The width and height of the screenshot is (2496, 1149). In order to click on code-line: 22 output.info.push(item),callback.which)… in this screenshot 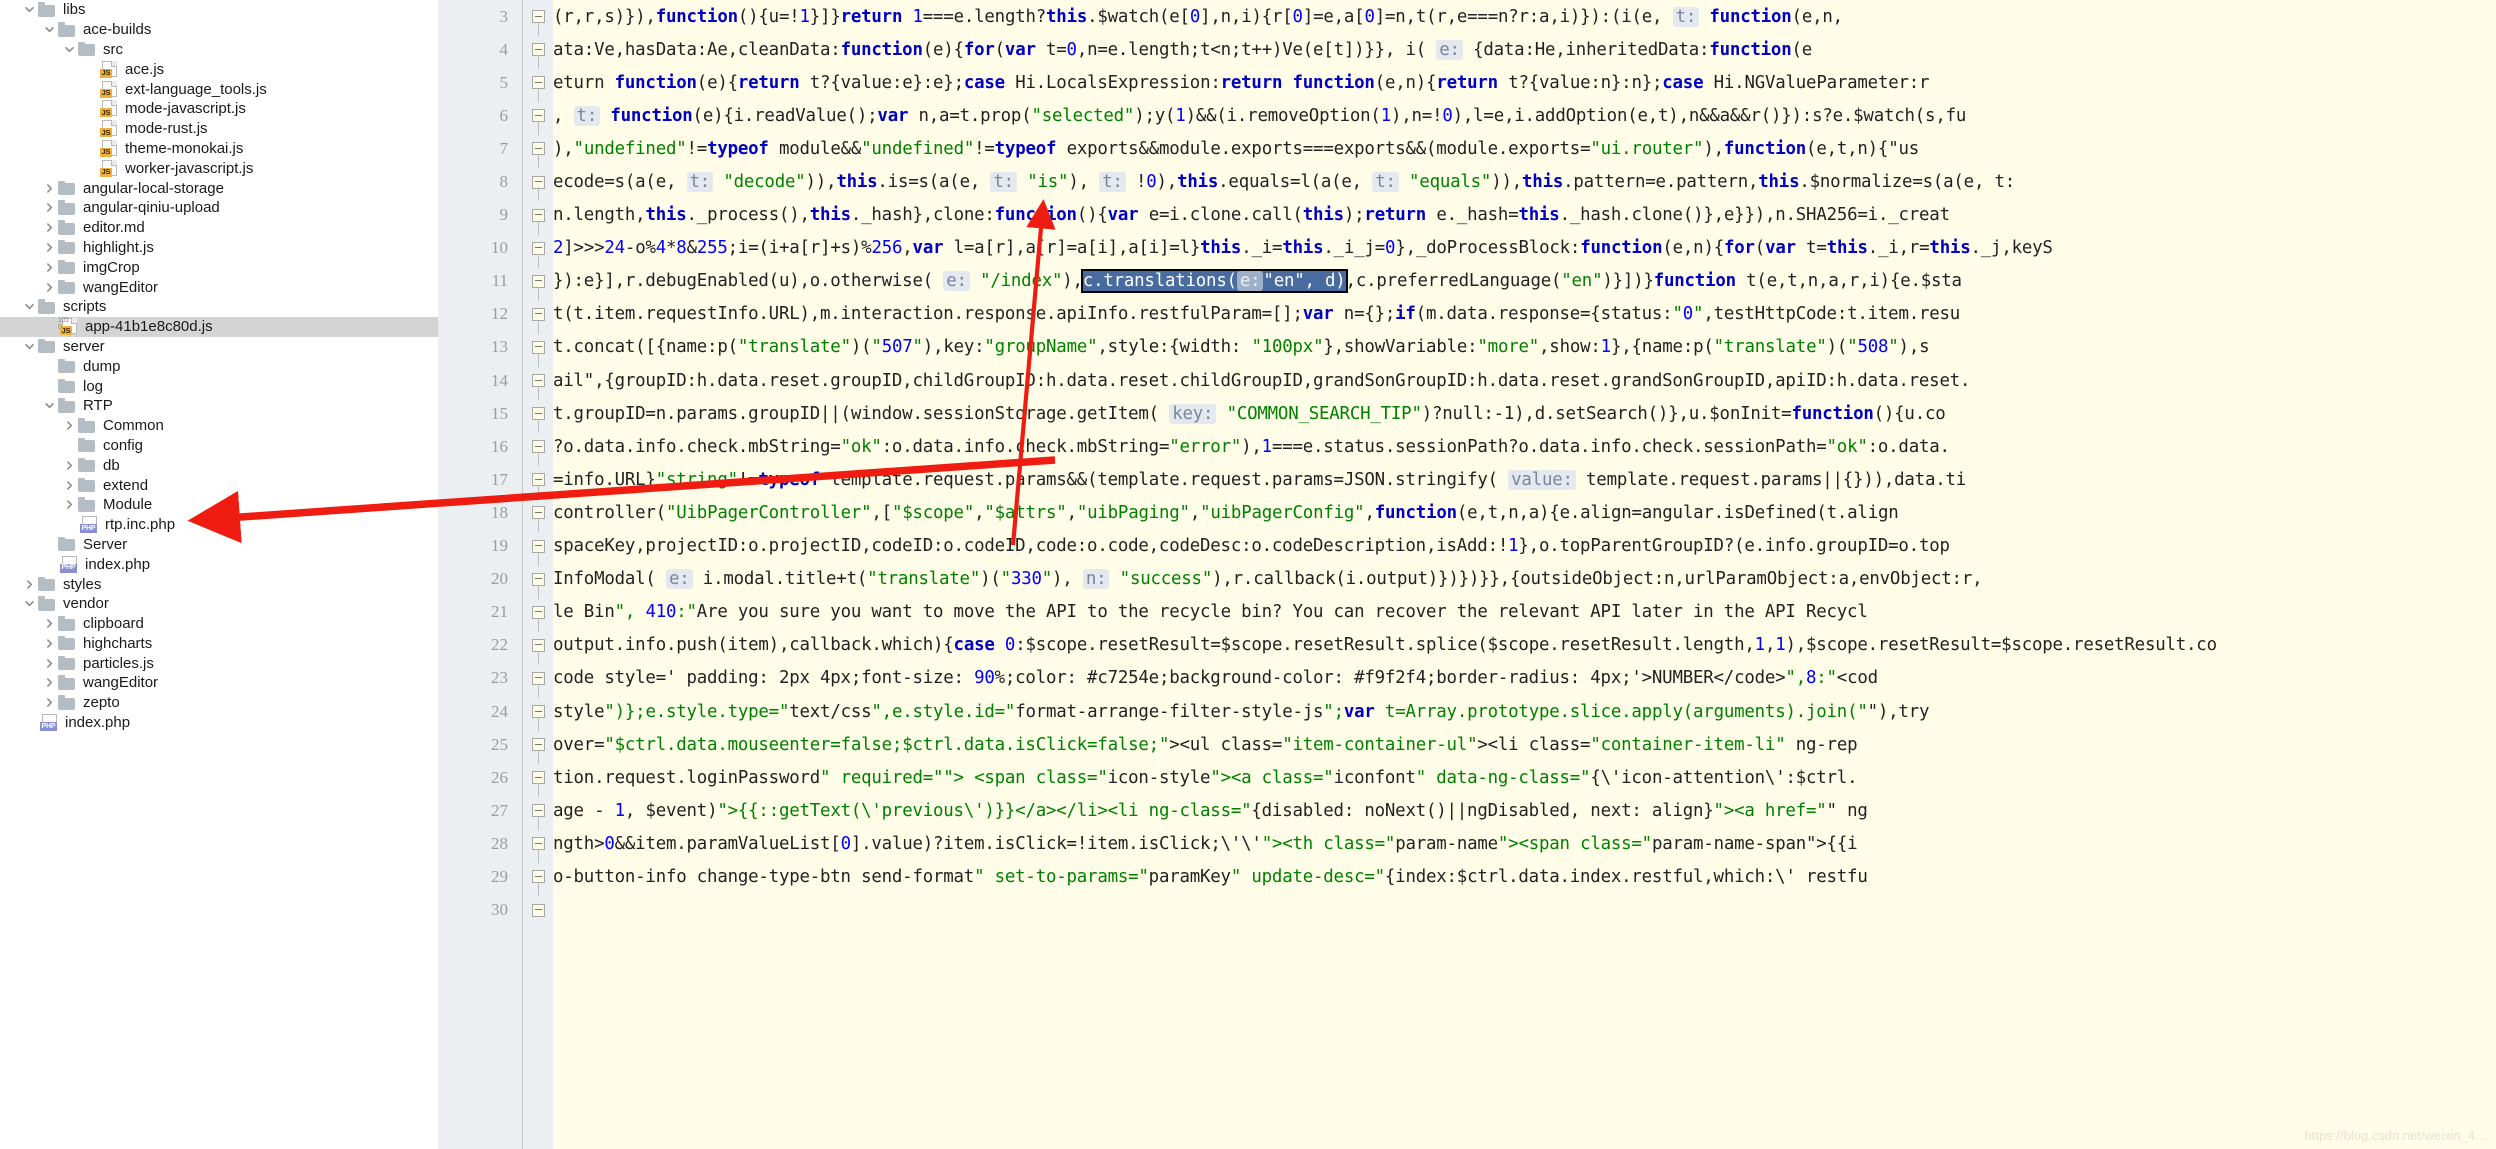, I will do `click(1467, 647)`.